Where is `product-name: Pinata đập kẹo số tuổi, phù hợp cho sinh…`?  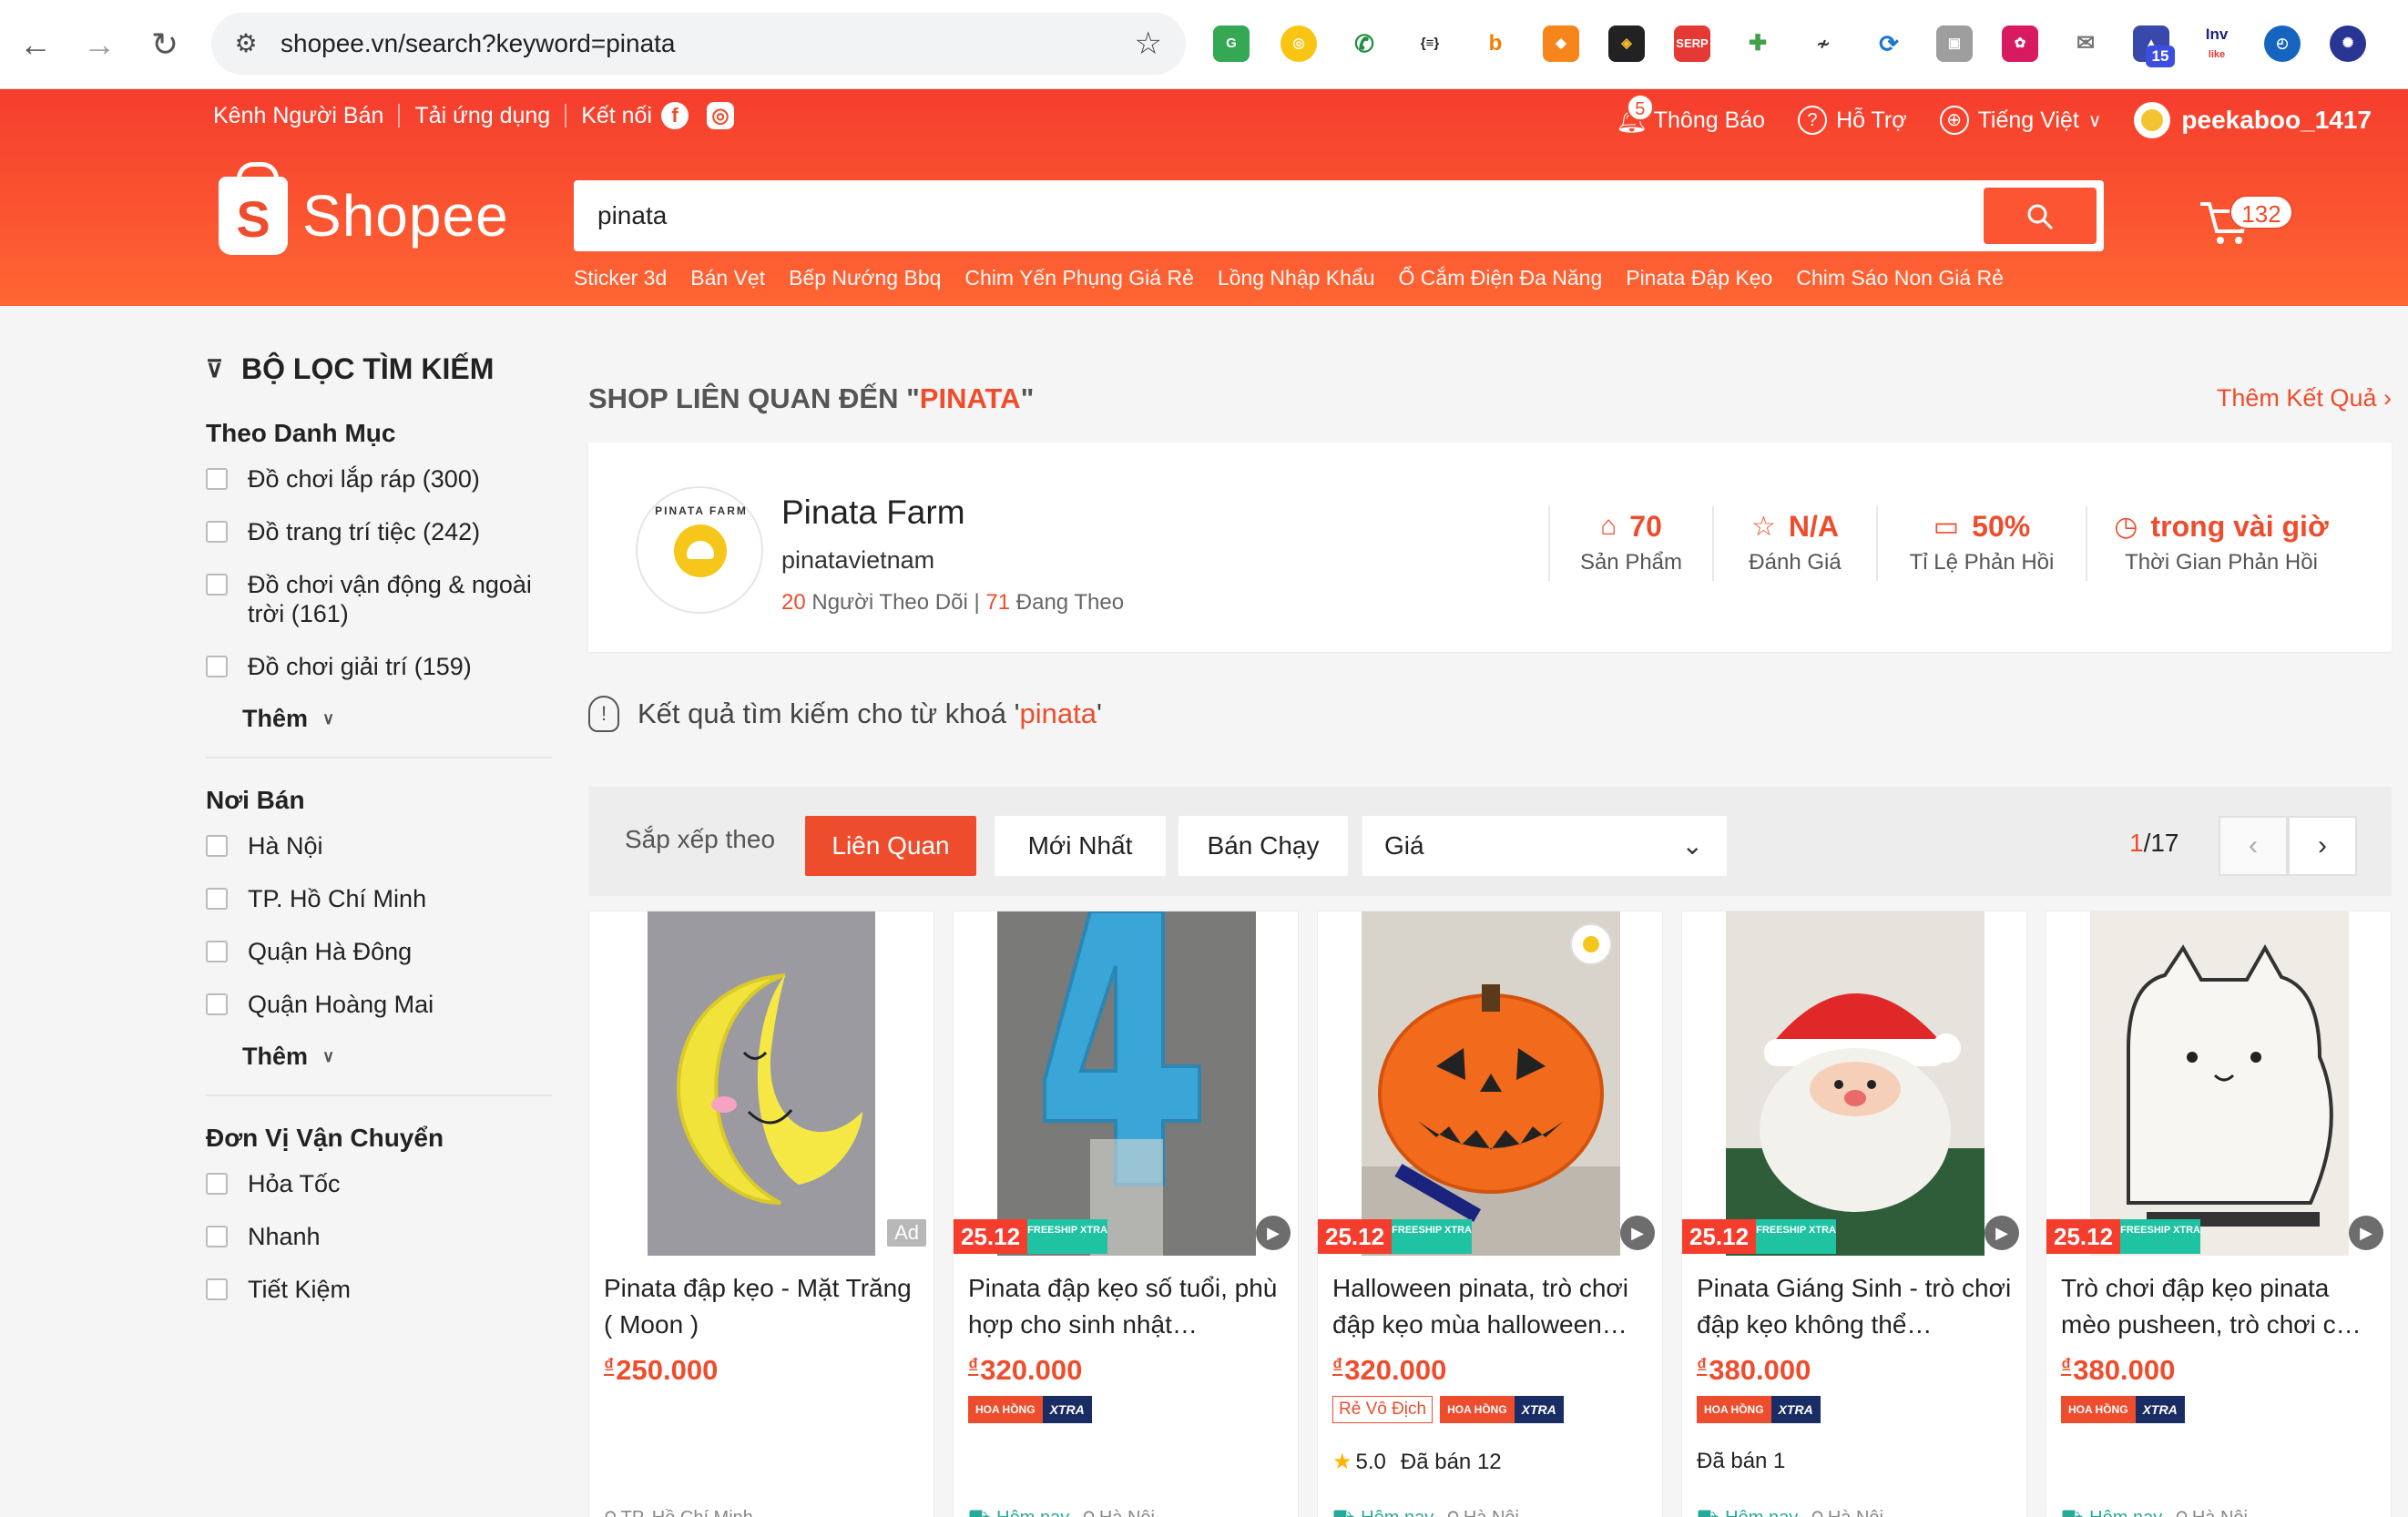
product-name: Pinata đập kẹo số tuổi, phù hợp cho sinh… is located at coordinates (1127, 1306).